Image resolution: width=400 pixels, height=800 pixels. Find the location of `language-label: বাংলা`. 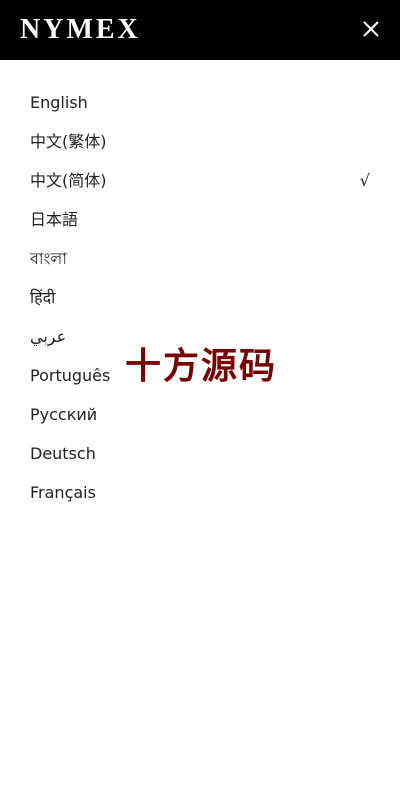

language-label: বাংলা is located at coordinates (48, 258).